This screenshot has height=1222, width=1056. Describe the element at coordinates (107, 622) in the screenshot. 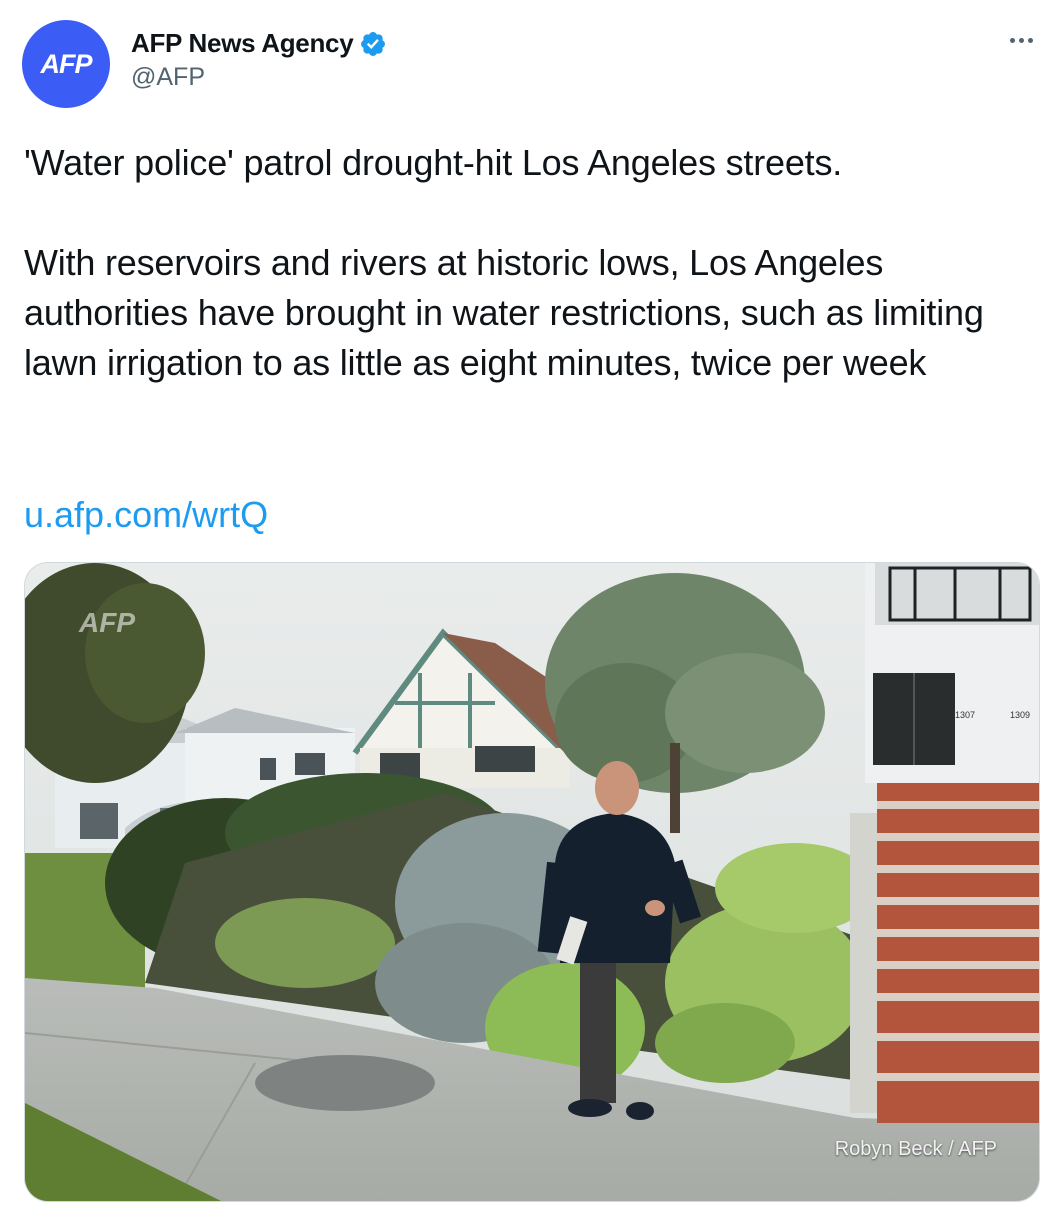

I see `photo-watermark: AFP` at that location.